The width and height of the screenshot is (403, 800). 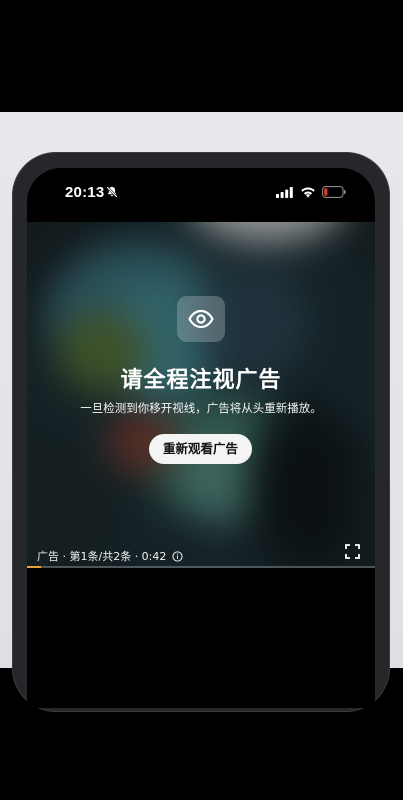 I want to click on ad-info-bar: 广告 · 第1条/共2条 · 0:42, so click(x=110, y=556).